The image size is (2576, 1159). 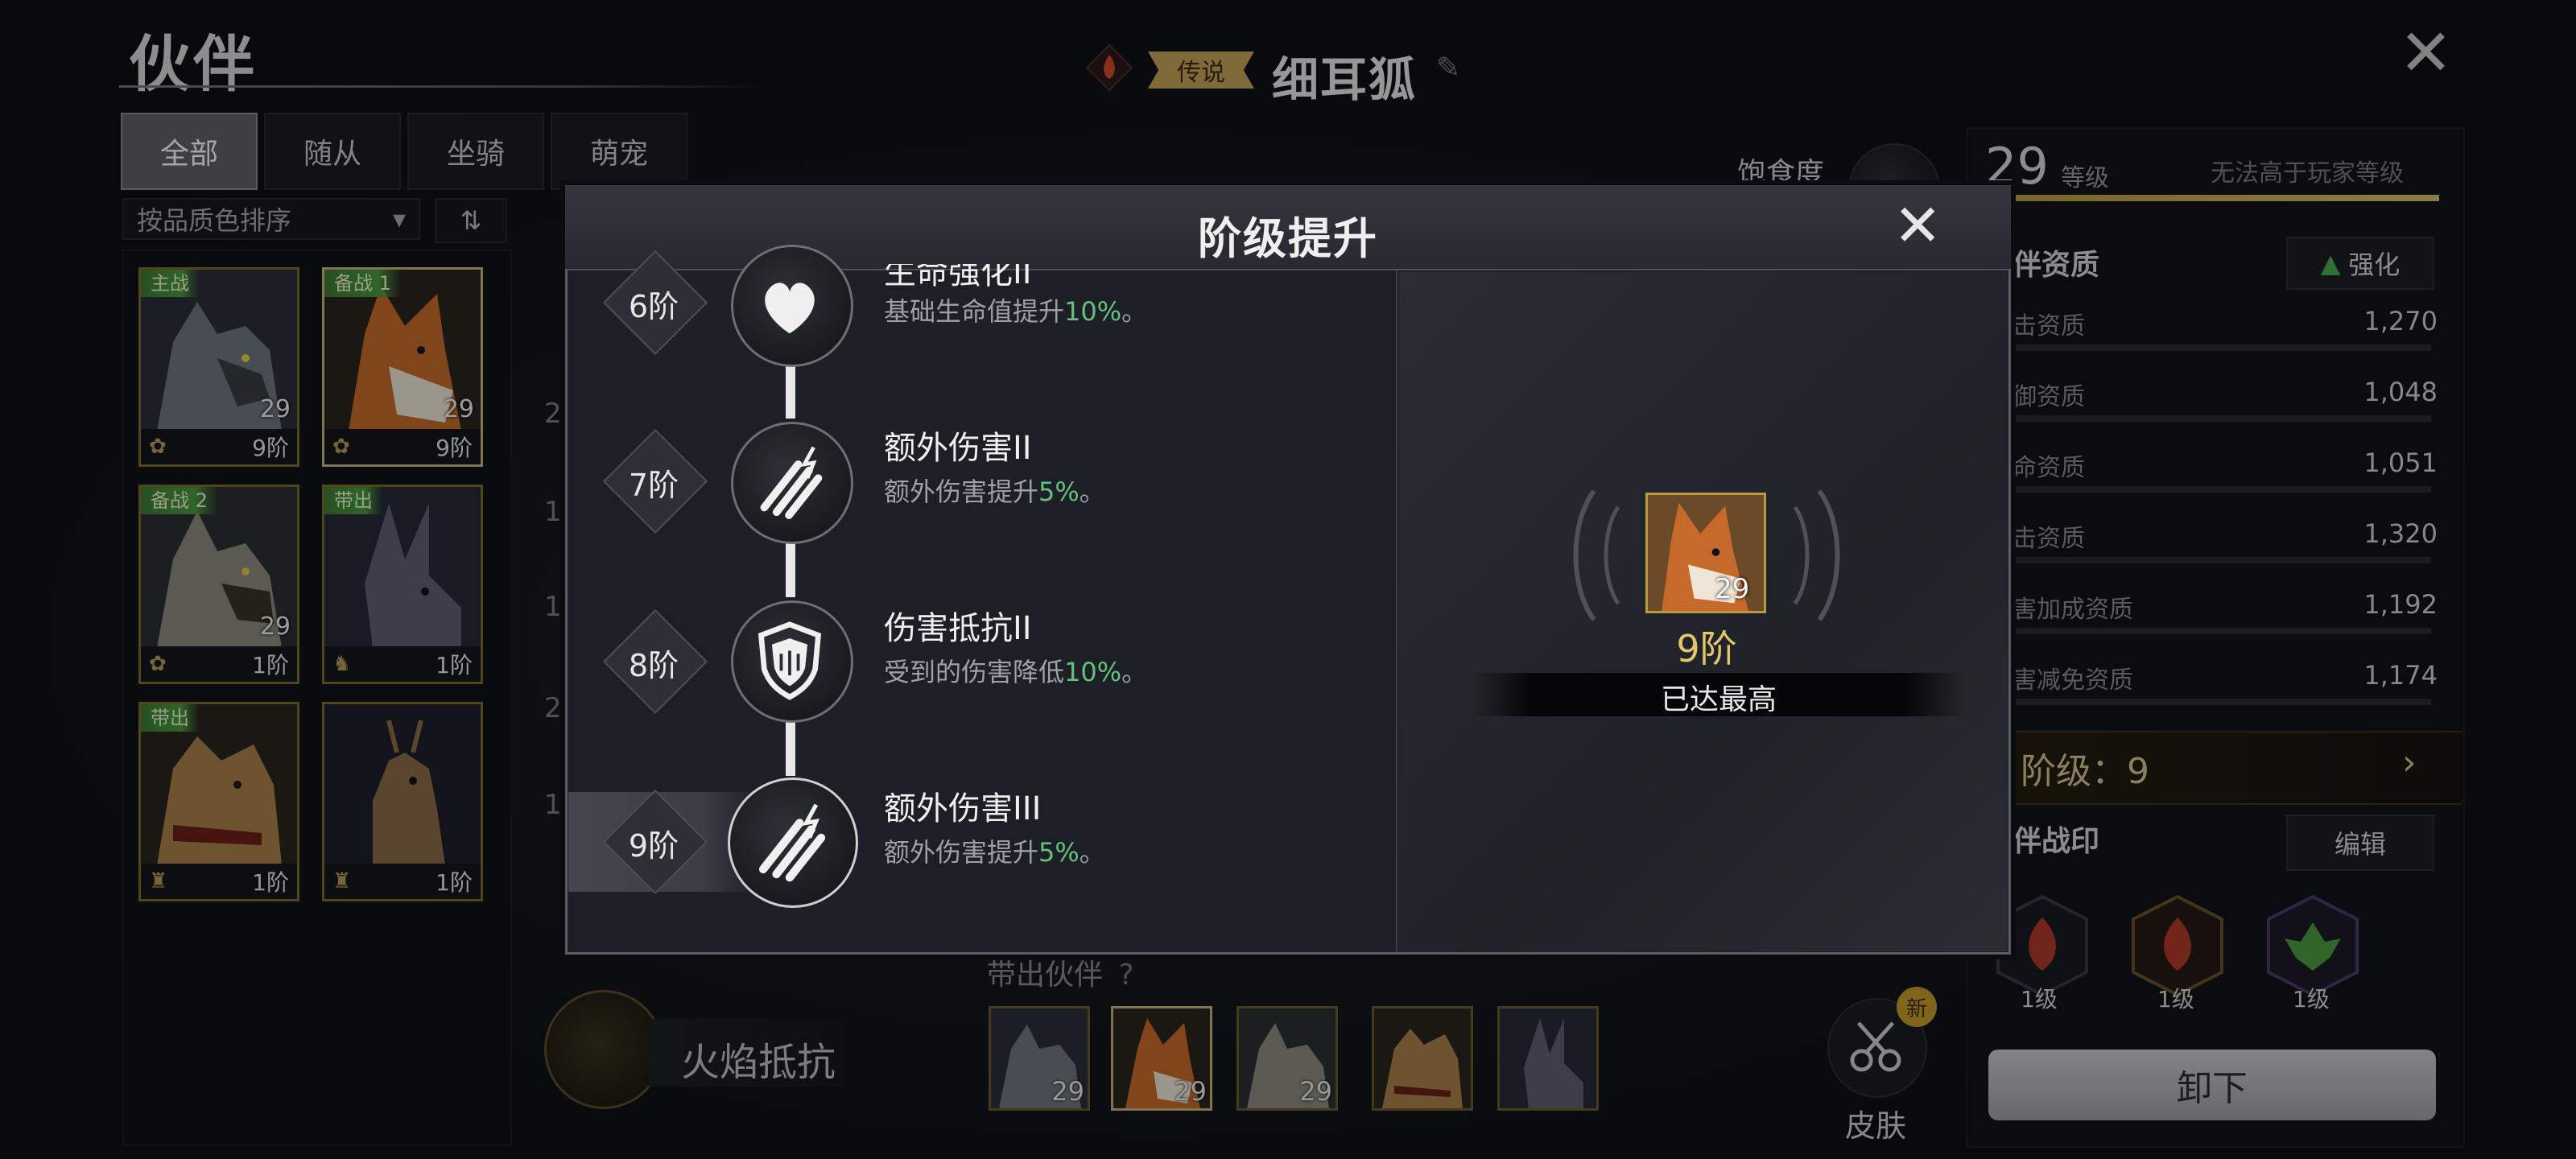 I want to click on heart-glyph, so click(x=790, y=308).